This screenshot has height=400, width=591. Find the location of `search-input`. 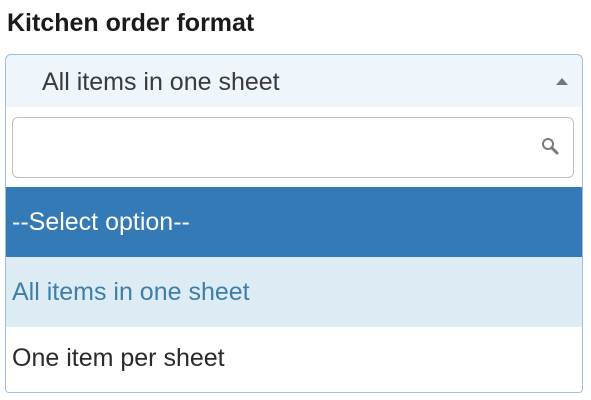

search-input is located at coordinates (293, 147).